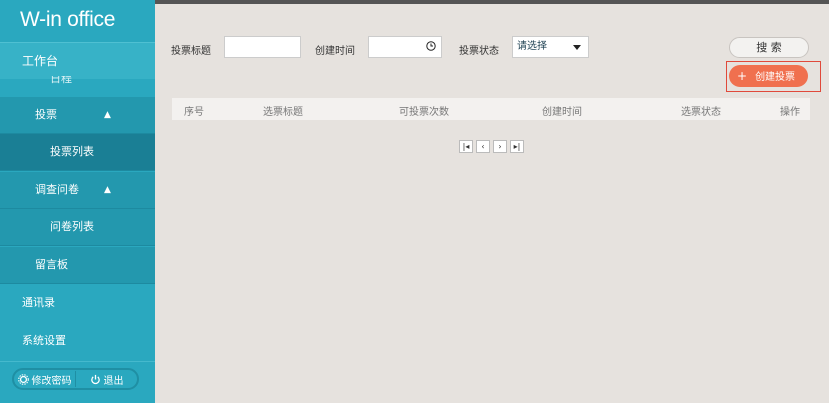  What do you see at coordinates (51, 381) in the screenshot?
I see `change-password-label: 修改密码` at bounding box center [51, 381].